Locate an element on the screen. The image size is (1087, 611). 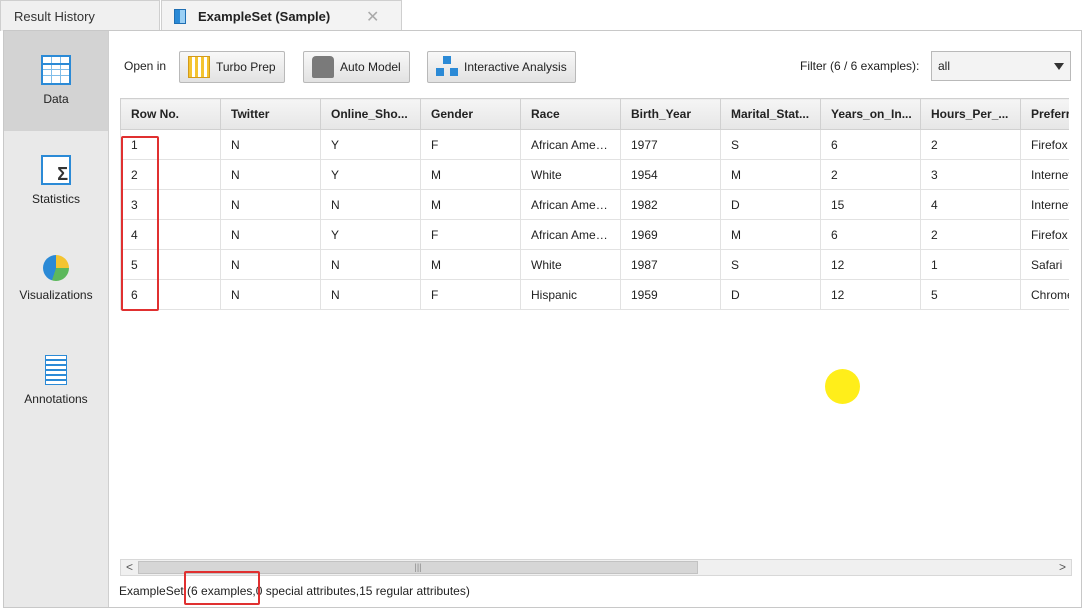
table-cell: 1987 is located at coordinates (670, 264).